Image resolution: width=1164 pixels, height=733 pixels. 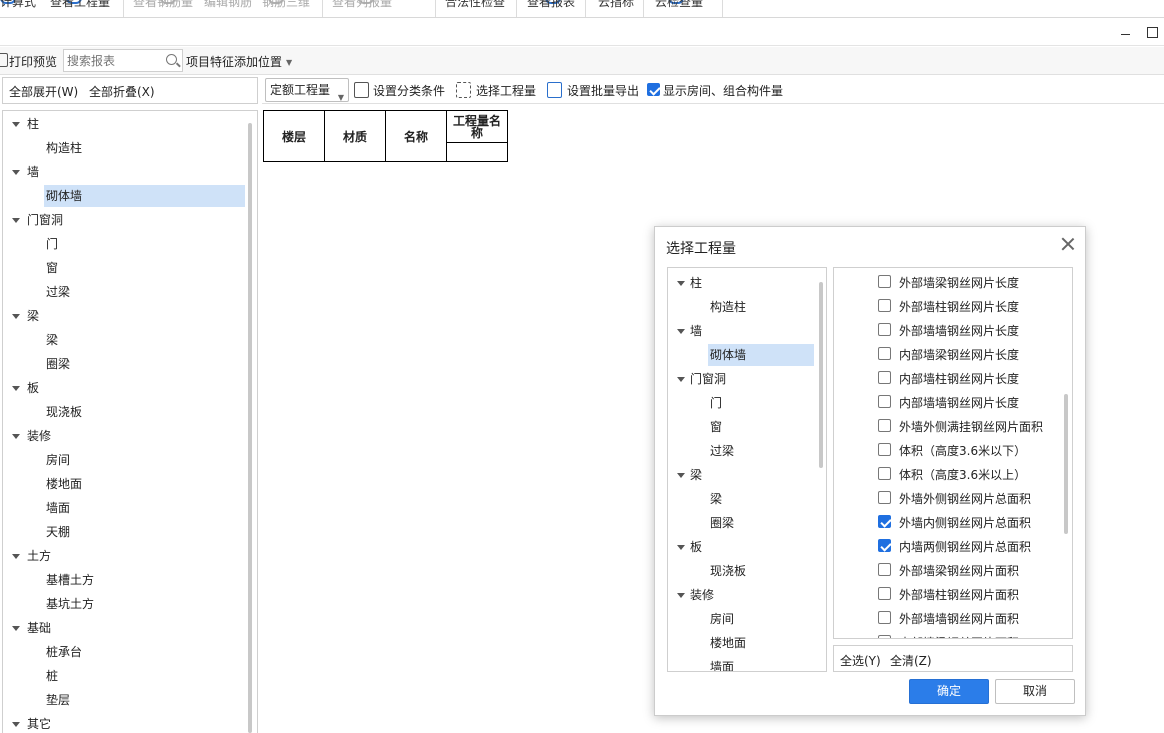 What do you see at coordinates (144, 652) in the screenshot?
I see `tree-leaf-item: 桩承台` at bounding box center [144, 652].